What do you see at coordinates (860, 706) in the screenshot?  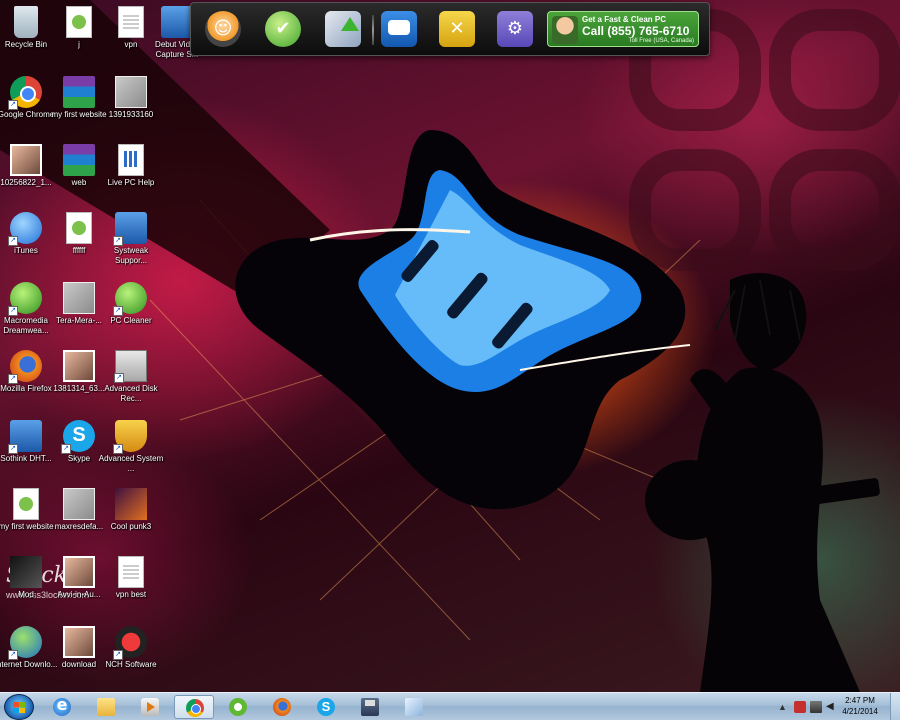 I see `system-clock: 2:47 PM 4/21/2014` at bounding box center [860, 706].